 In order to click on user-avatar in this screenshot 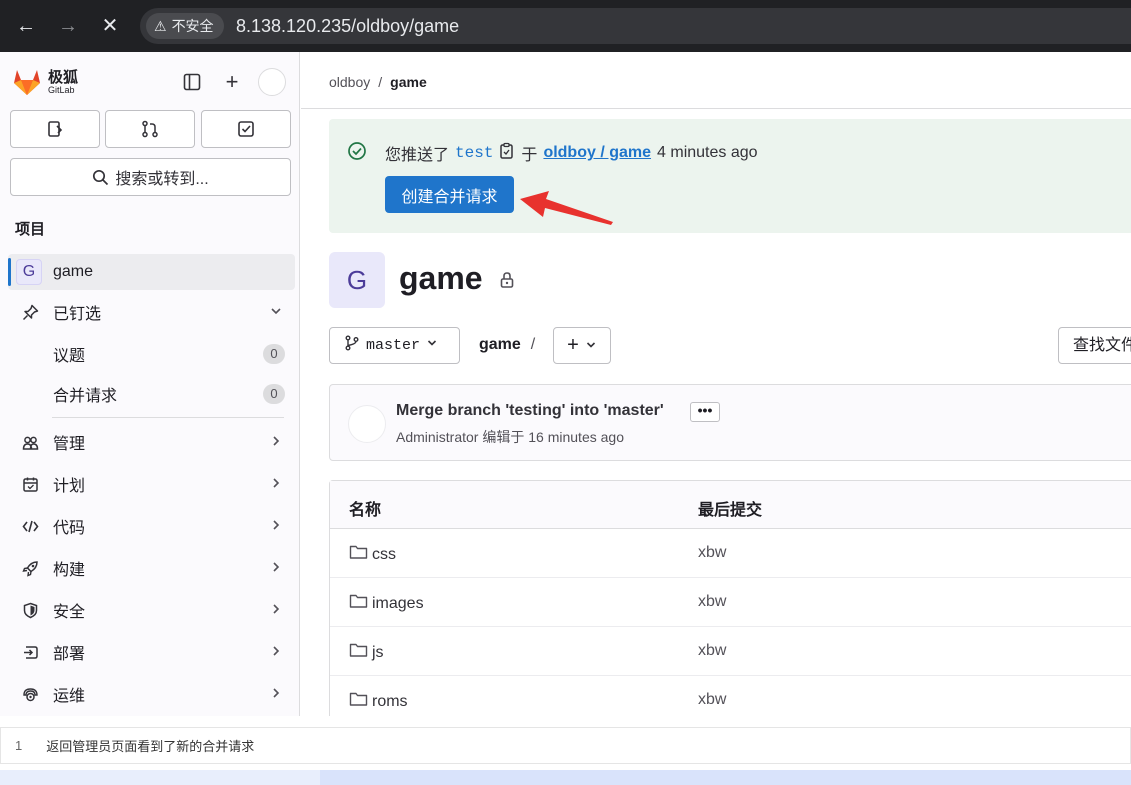, I will do `click(272, 82)`.